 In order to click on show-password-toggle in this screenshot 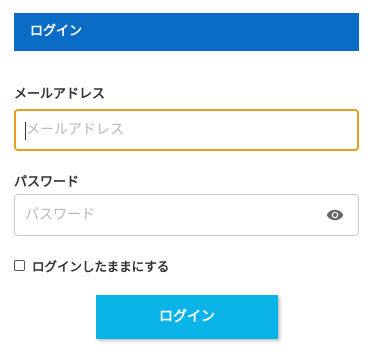, I will do `click(335, 215)`.